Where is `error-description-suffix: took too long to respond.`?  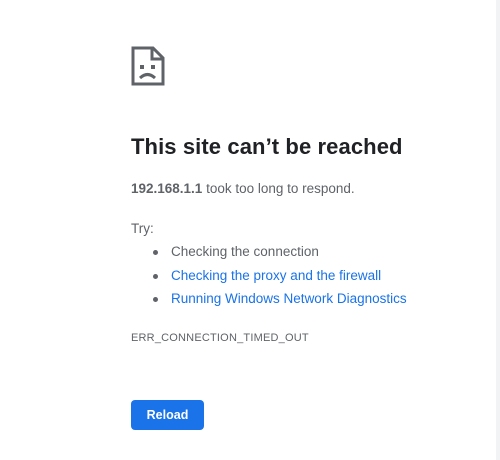 error-description-suffix: took too long to respond. is located at coordinates (278, 188).